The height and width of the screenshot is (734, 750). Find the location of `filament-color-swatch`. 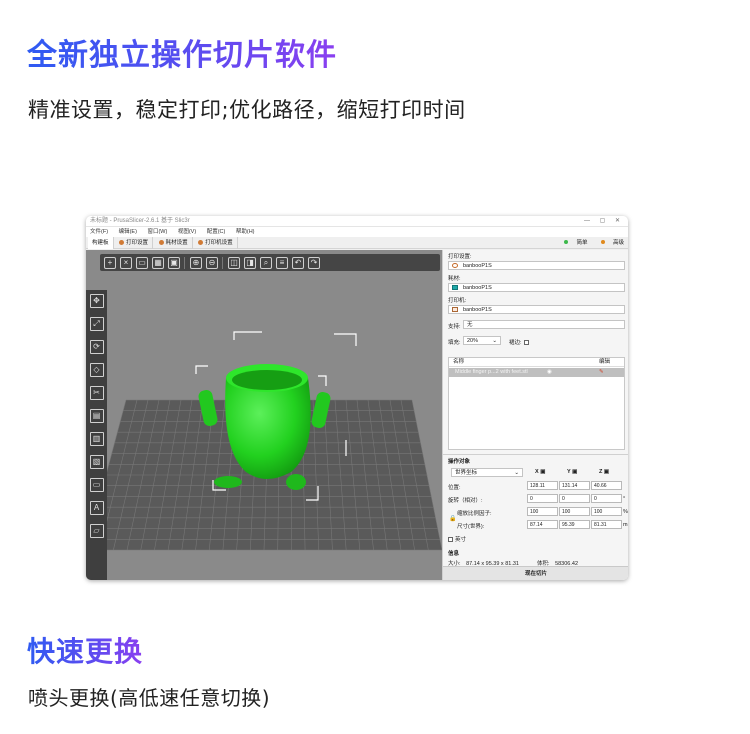

filament-color-swatch is located at coordinates (455, 287).